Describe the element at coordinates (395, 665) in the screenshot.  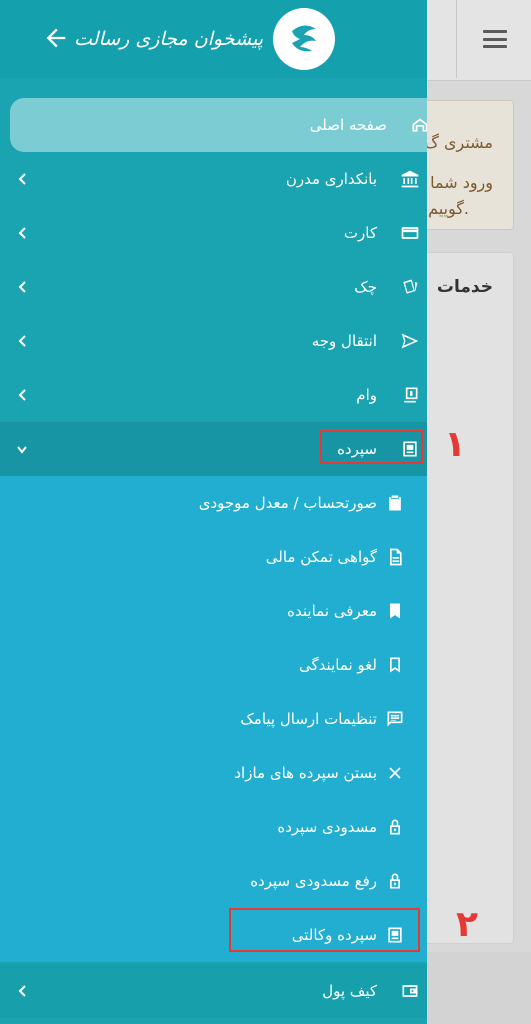
I see `bookmark-outline-icon` at that location.